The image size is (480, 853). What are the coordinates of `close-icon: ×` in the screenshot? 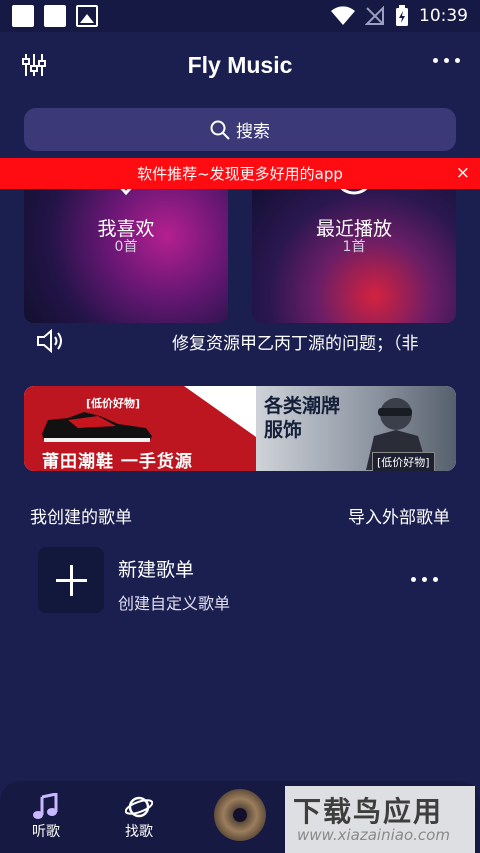 It's located at (463, 173).